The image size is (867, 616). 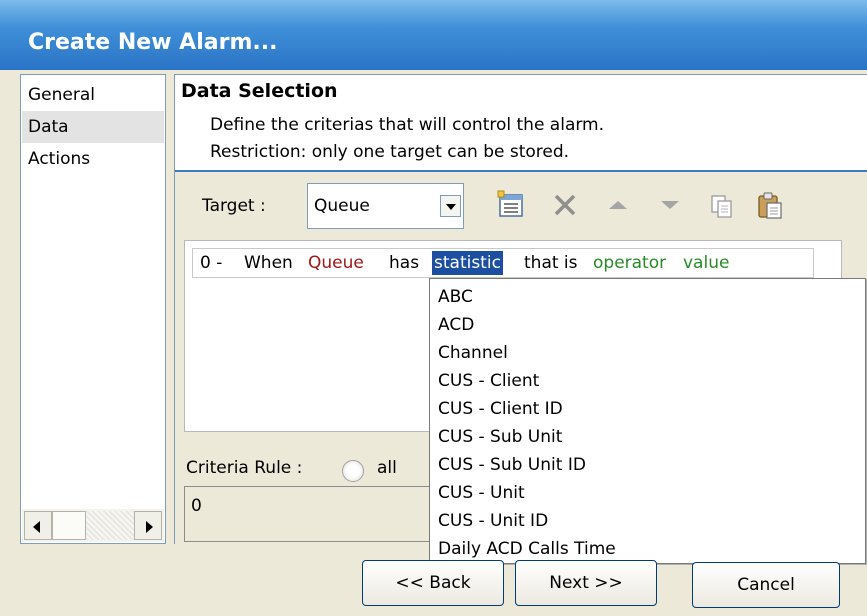 I want to click on radio-all-label: all, so click(x=387, y=468).